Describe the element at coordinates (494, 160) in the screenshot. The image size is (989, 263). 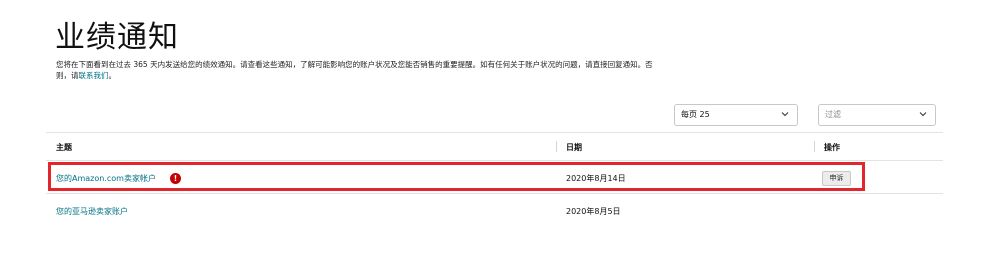
I see `header-bottom-border` at that location.